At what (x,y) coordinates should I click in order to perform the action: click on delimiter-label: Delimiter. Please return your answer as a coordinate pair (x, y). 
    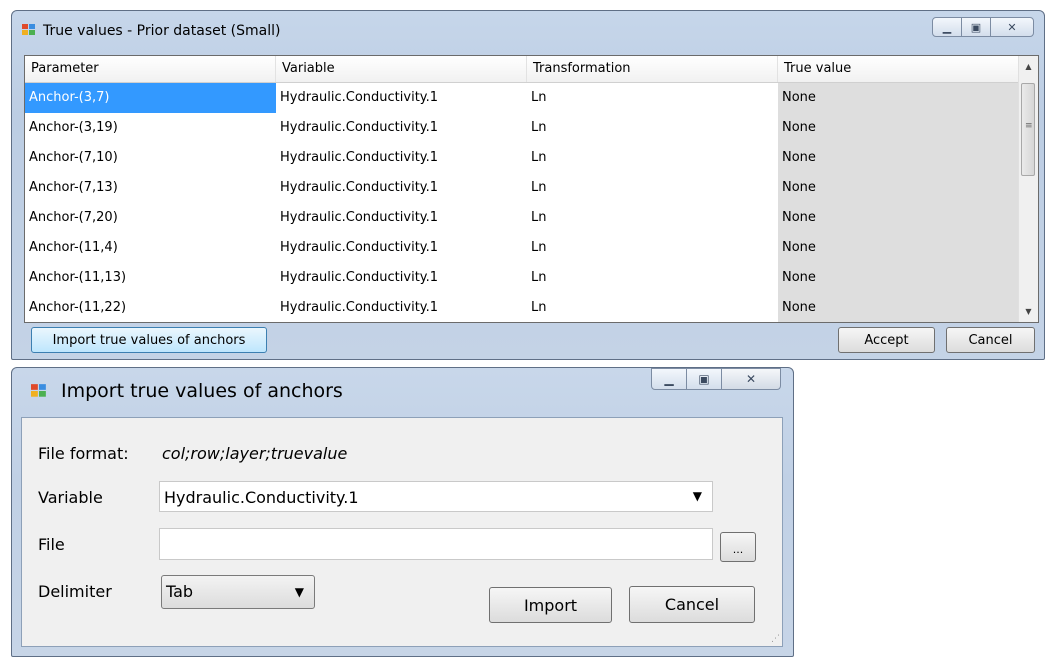
    Looking at the image, I should click on (75, 591).